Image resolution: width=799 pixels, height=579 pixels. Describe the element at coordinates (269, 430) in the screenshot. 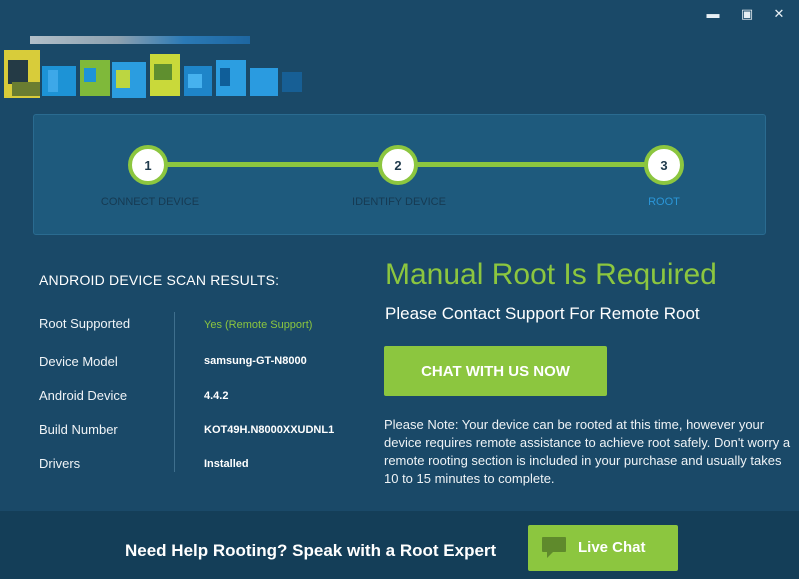

I see `build-number-value: KOT49H.N8000XXUDNL1` at that location.